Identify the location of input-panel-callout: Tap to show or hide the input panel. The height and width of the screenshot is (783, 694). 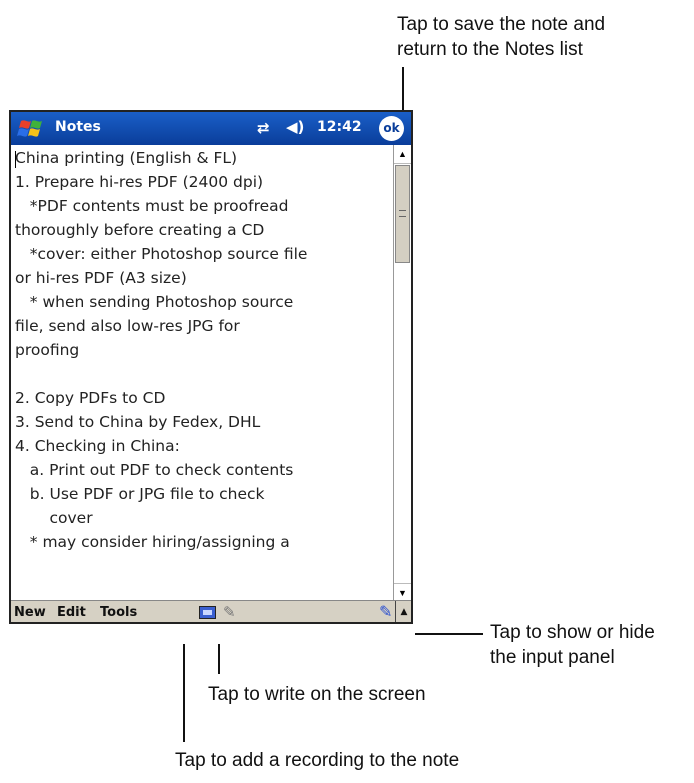
(572, 645).